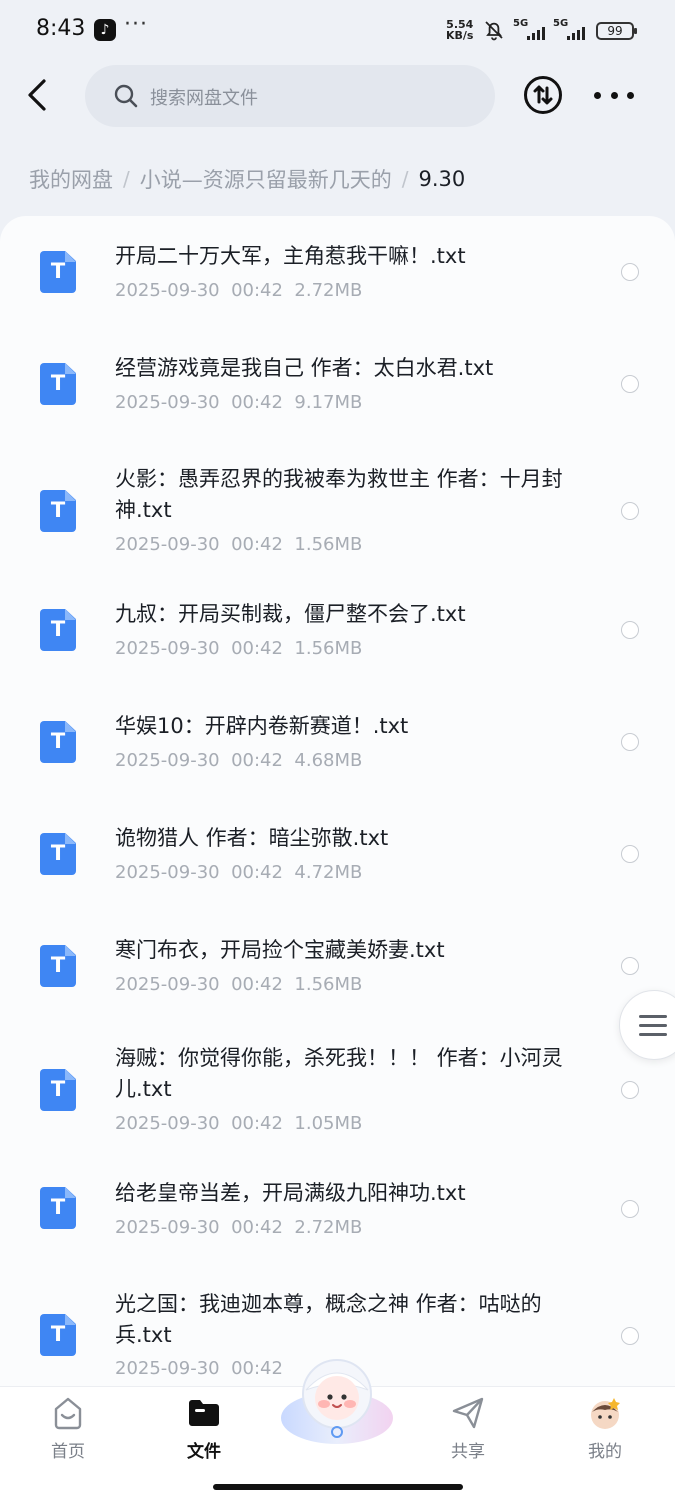 The width and height of the screenshot is (675, 1500). I want to click on nav-label-me: 我的, so click(605, 1452).